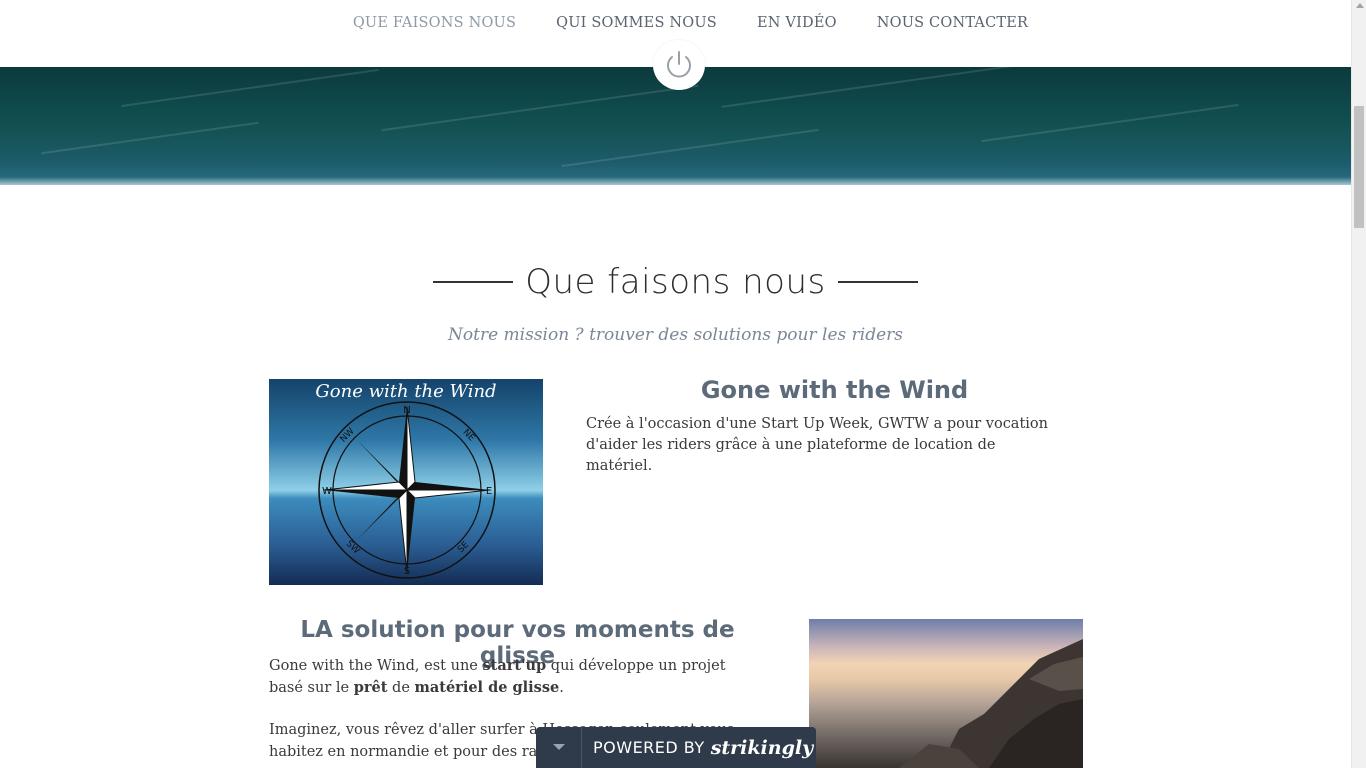  What do you see at coordinates (406, 410) in the screenshot?
I see `svg-text: N` at bounding box center [406, 410].